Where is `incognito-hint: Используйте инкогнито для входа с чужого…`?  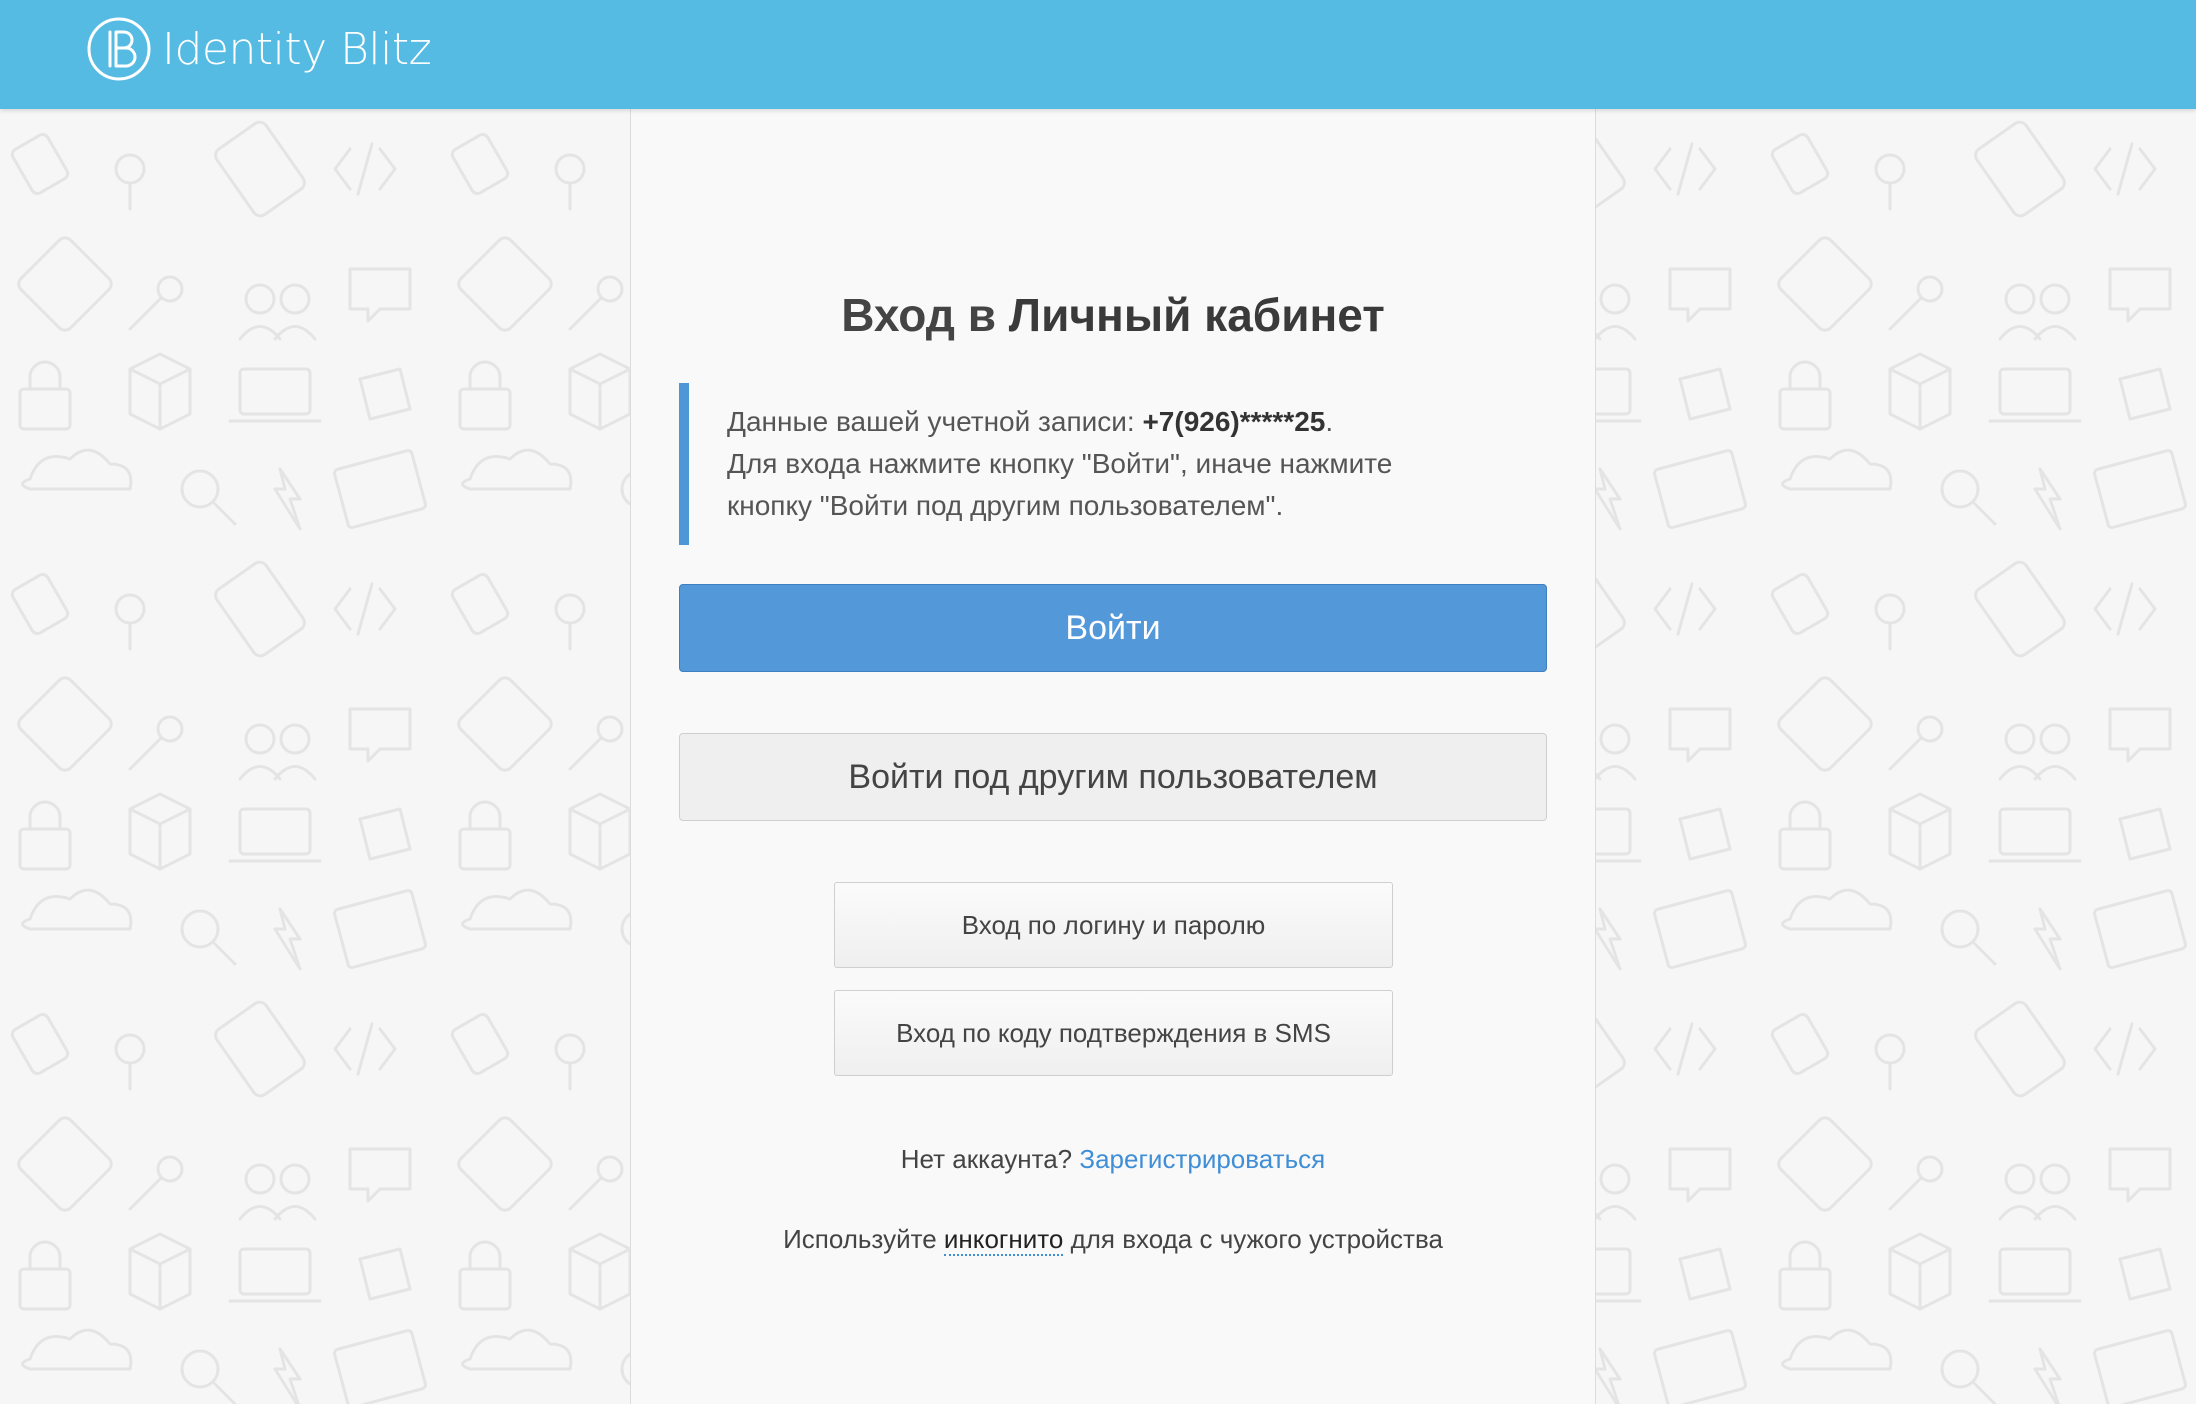 incognito-hint: Используйте инкогнито для входа с чужого… is located at coordinates (1113, 1239).